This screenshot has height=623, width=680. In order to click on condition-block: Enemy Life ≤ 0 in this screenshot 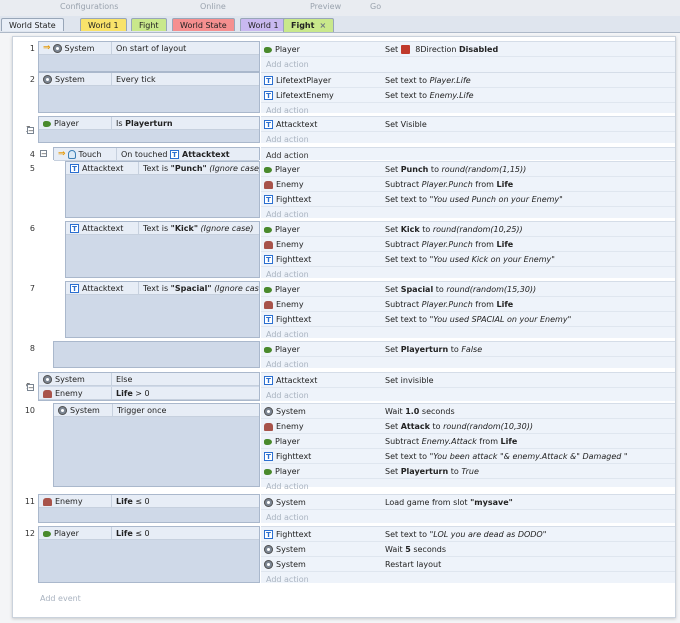, I will do `click(149, 508)`.